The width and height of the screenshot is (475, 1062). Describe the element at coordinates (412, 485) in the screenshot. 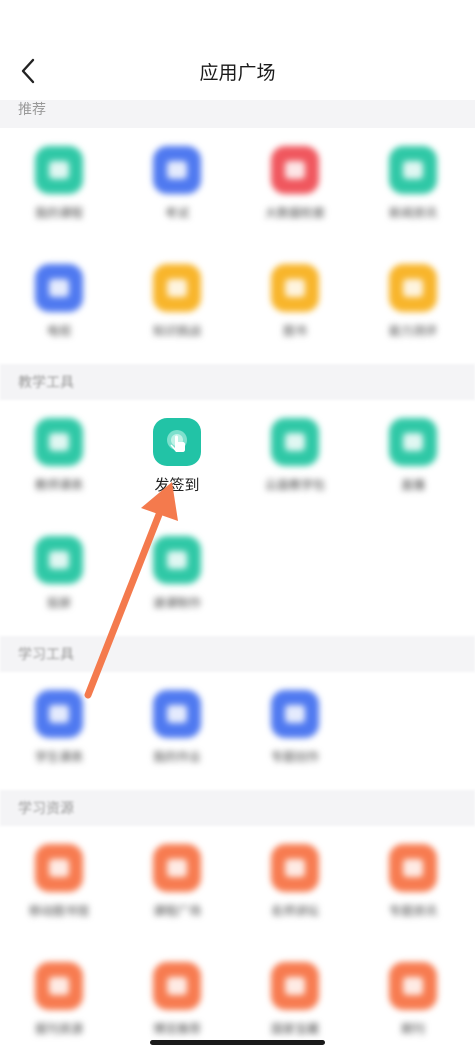

I see `app-label: 直播` at that location.